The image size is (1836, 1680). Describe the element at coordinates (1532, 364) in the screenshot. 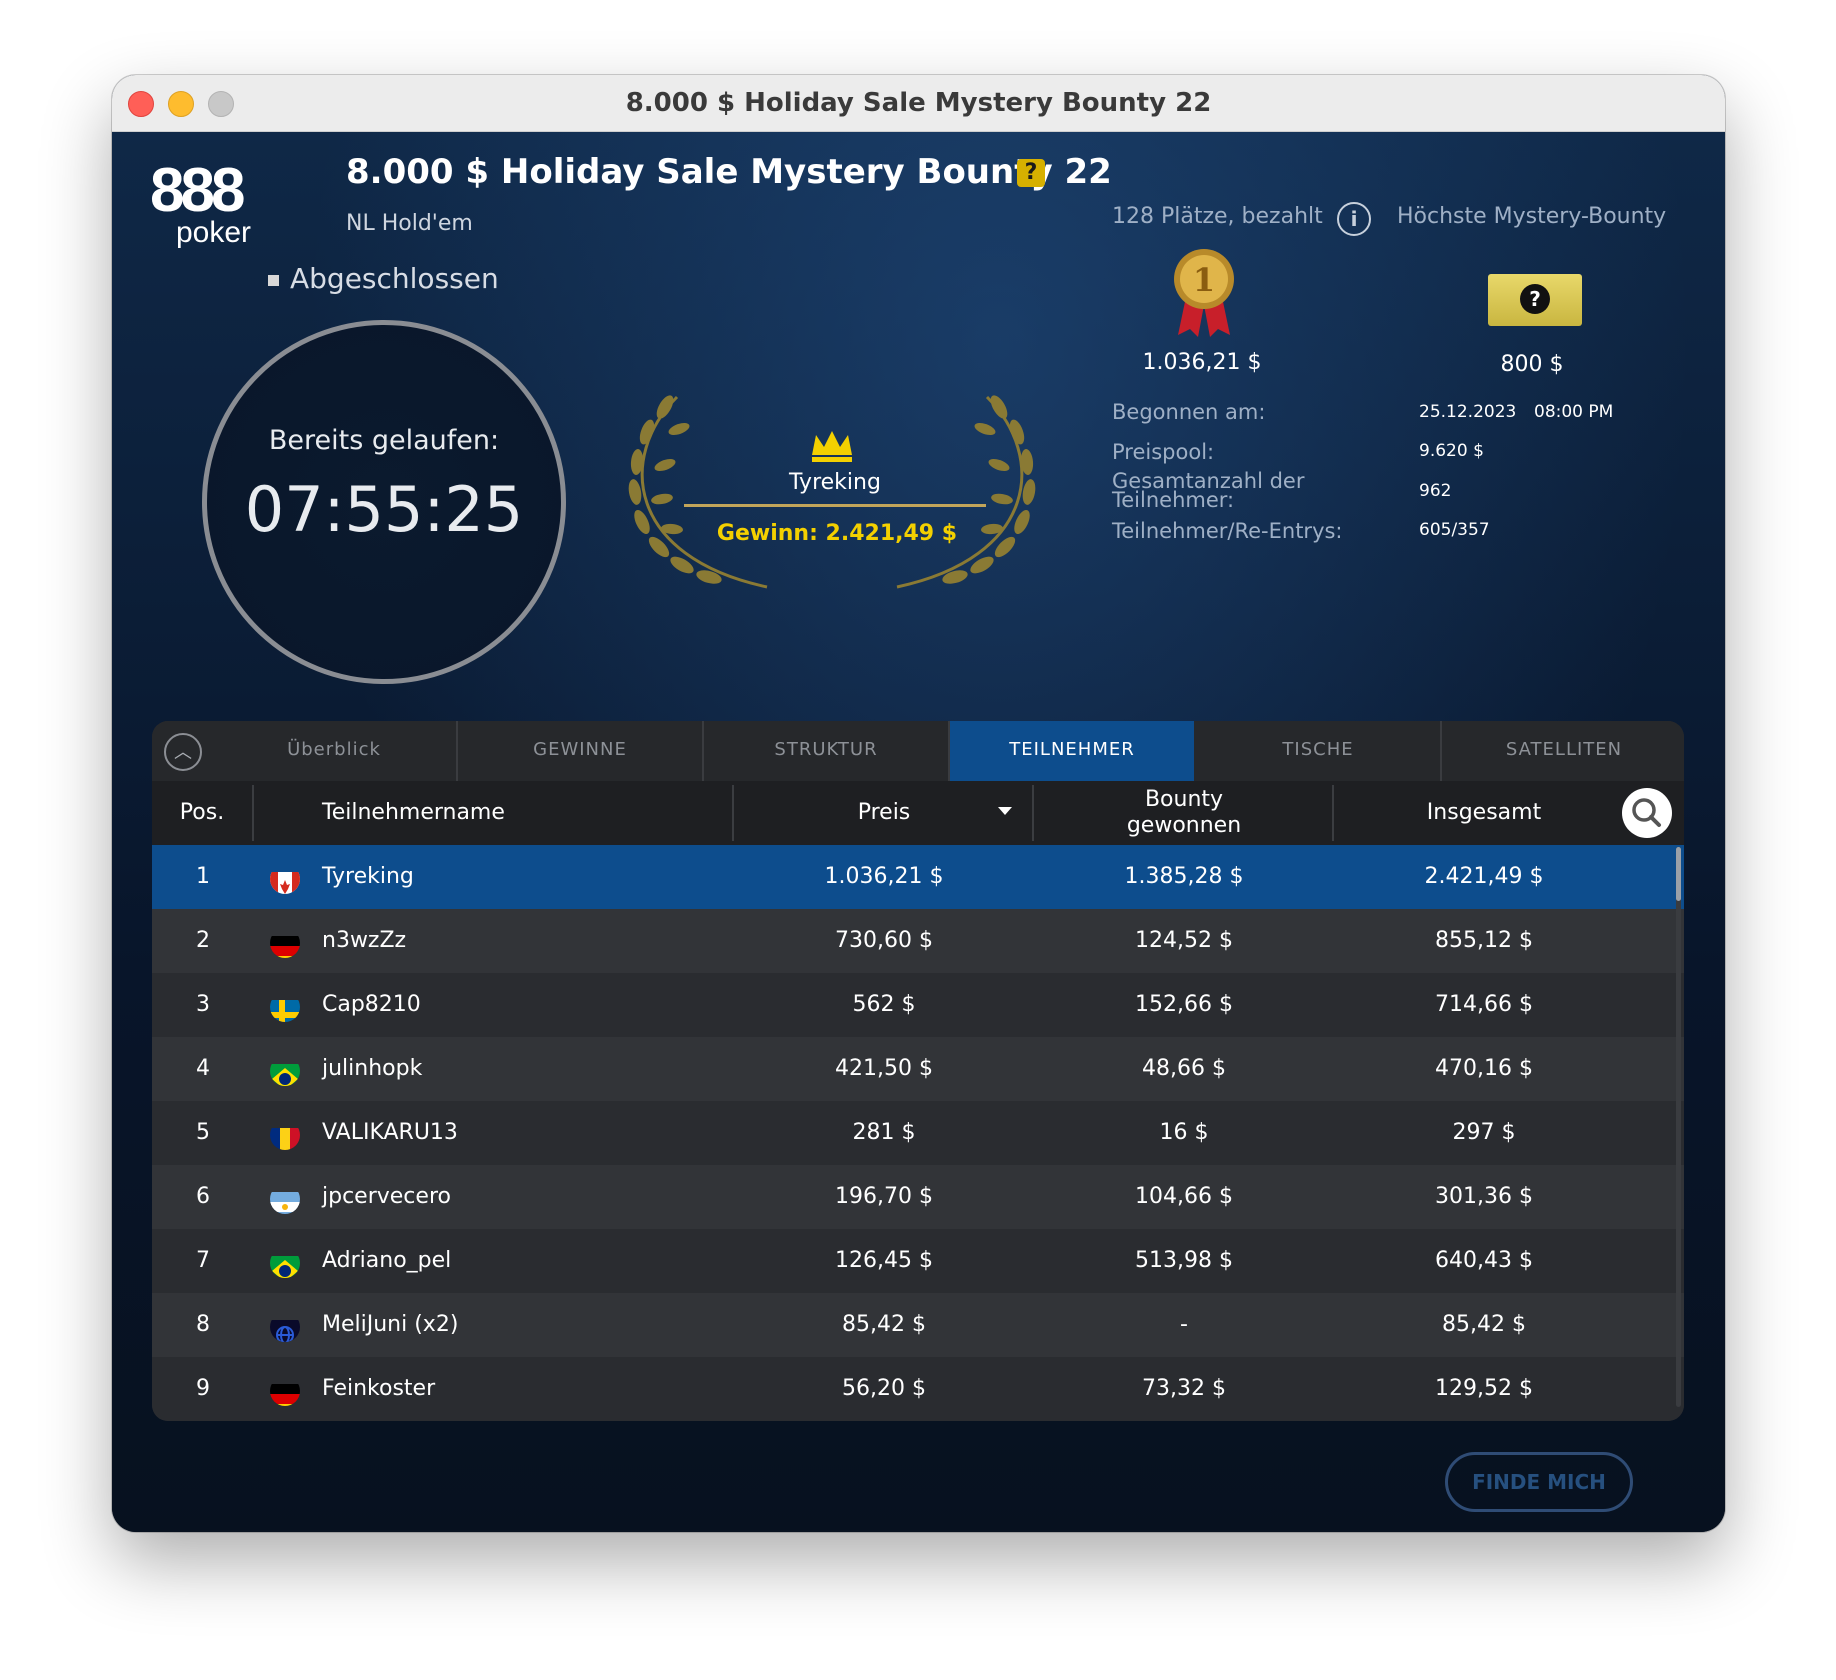

I see `mystery-bounty-prize: 800 $` at that location.